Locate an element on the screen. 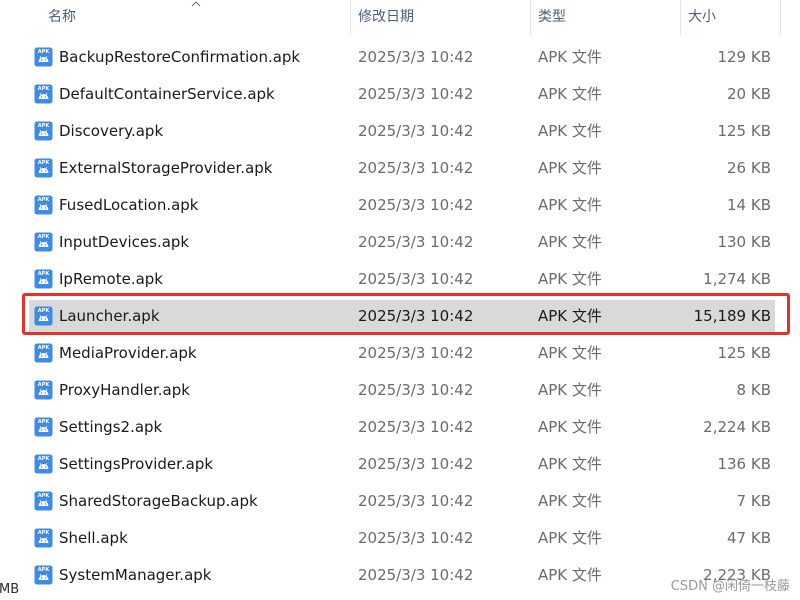 This screenshot has width=800, height=600. file-name: SharedStorageBackup.apk is located at coordinates (158, 501).